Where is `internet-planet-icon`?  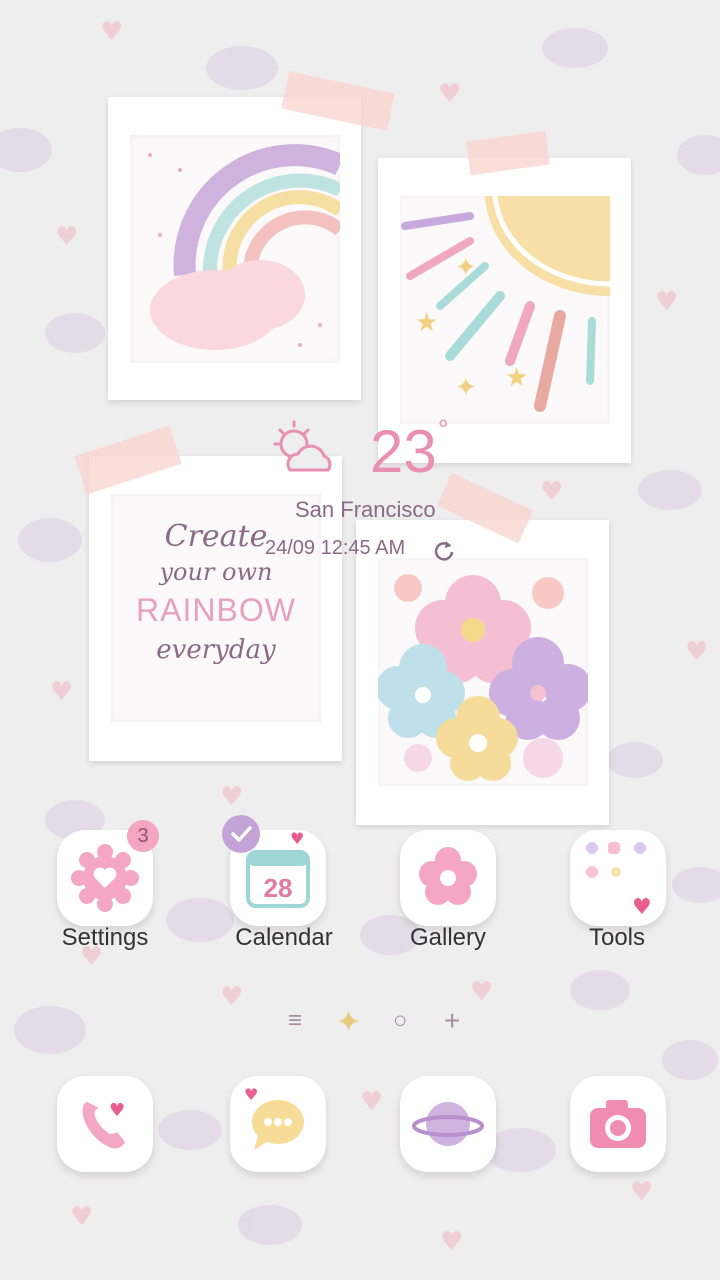 internet-planet-icon is located at coordinates (448, 1124).